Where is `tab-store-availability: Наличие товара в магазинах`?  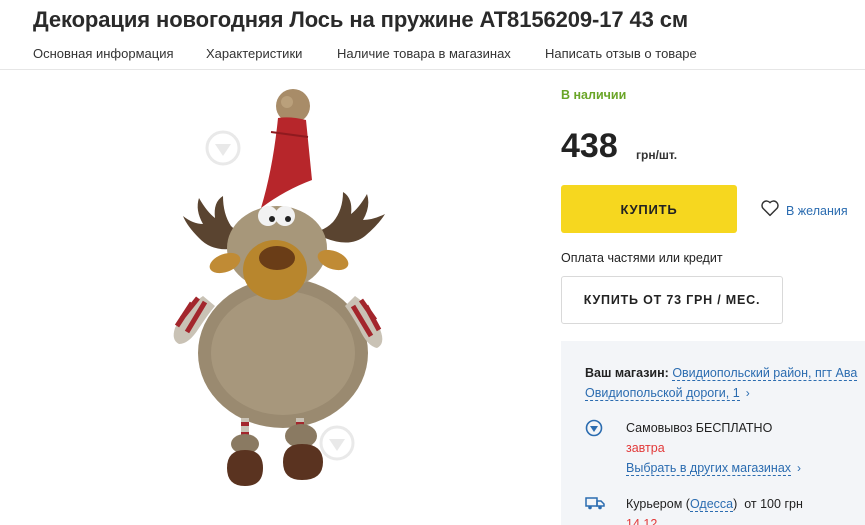
tab-store-availability: Наличие товара в магазинах is located at coordinates (424, 53).